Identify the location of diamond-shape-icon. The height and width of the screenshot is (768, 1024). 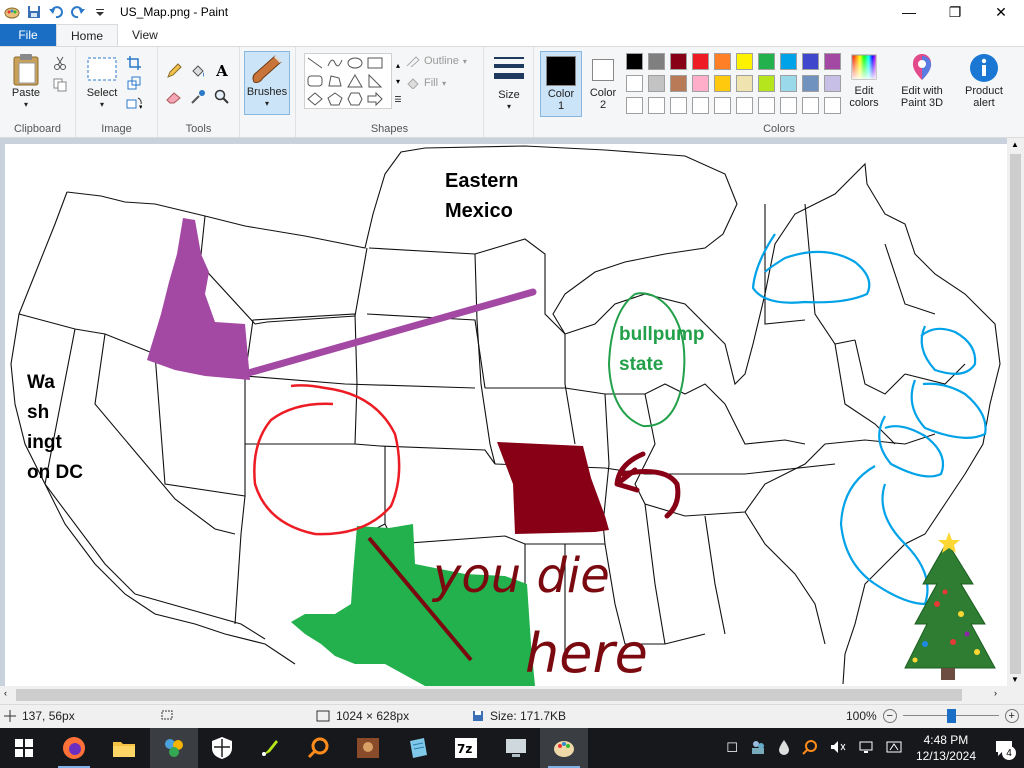
(315, 99).